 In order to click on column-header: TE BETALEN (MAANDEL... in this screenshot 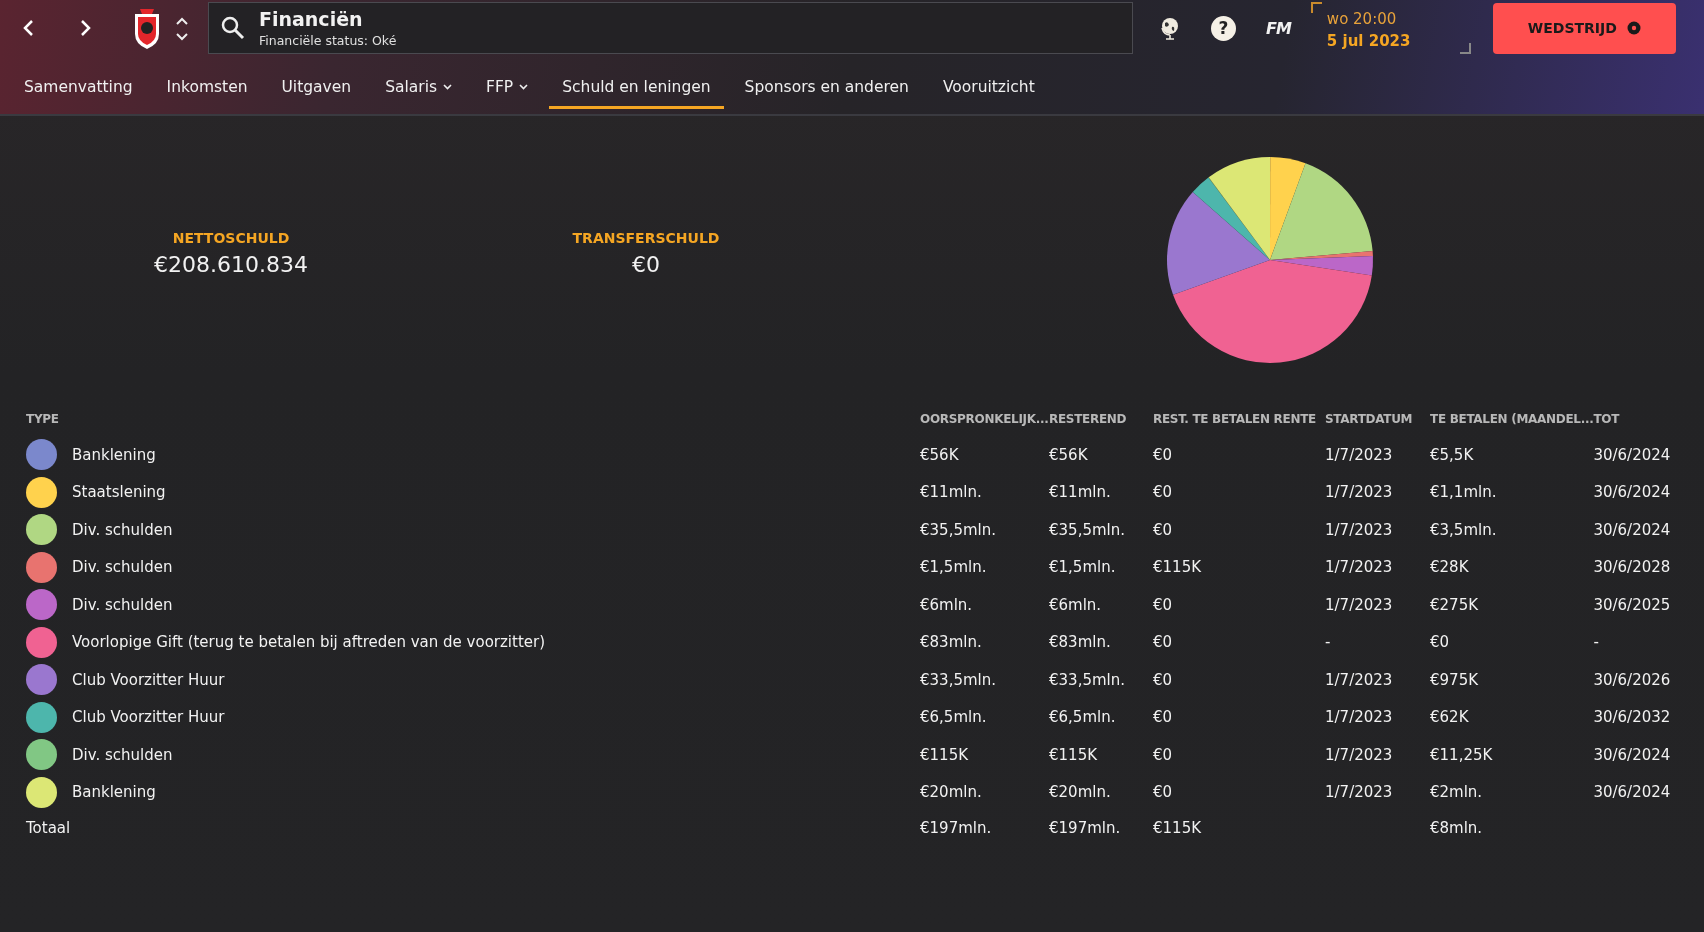, I will do `click(1512, 419)`.